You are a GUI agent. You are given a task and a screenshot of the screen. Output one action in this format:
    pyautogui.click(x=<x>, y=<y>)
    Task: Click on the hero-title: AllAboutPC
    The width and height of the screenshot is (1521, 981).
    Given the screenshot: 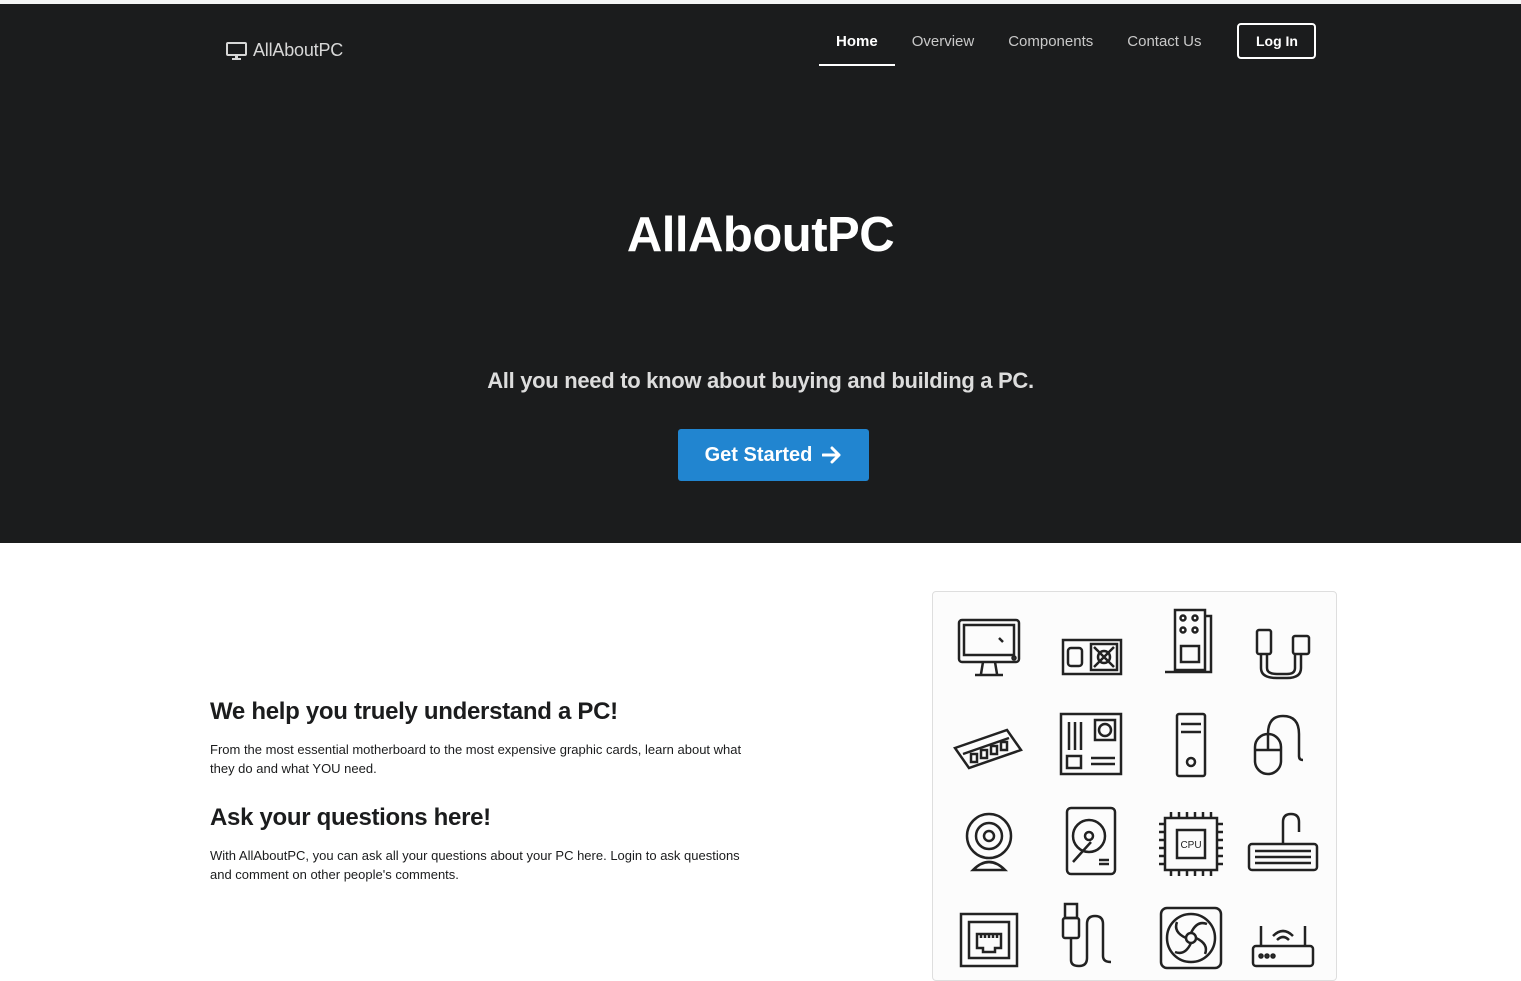 What is the action you would take?
    pyautogui.click(x=760, y=235)
    